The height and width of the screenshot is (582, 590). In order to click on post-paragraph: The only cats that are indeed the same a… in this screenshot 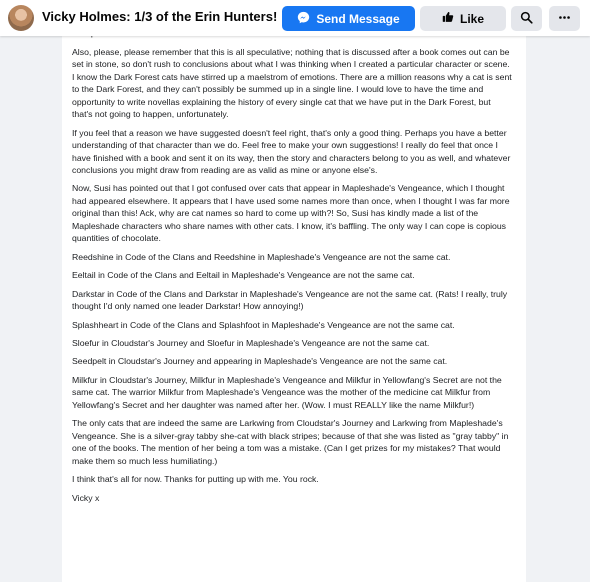, I will do `click(290, 442)`.